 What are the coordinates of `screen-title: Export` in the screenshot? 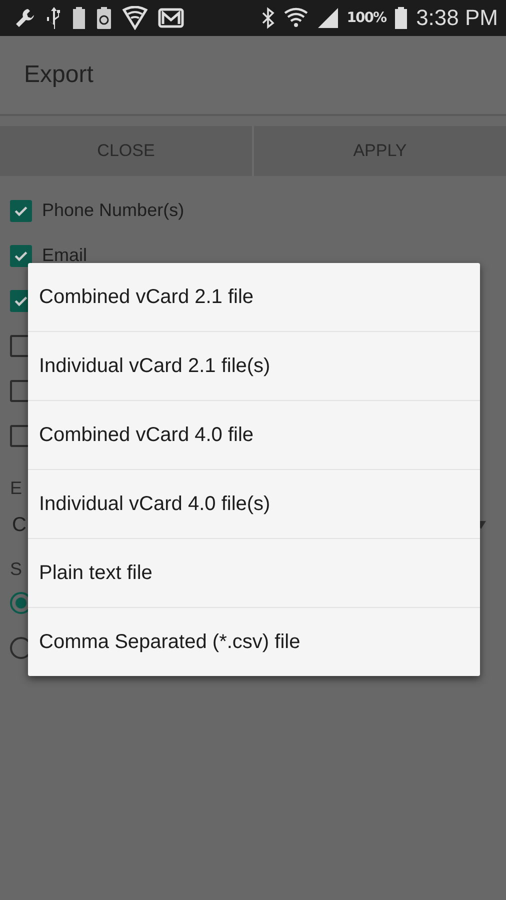 It's located at (59, 75).